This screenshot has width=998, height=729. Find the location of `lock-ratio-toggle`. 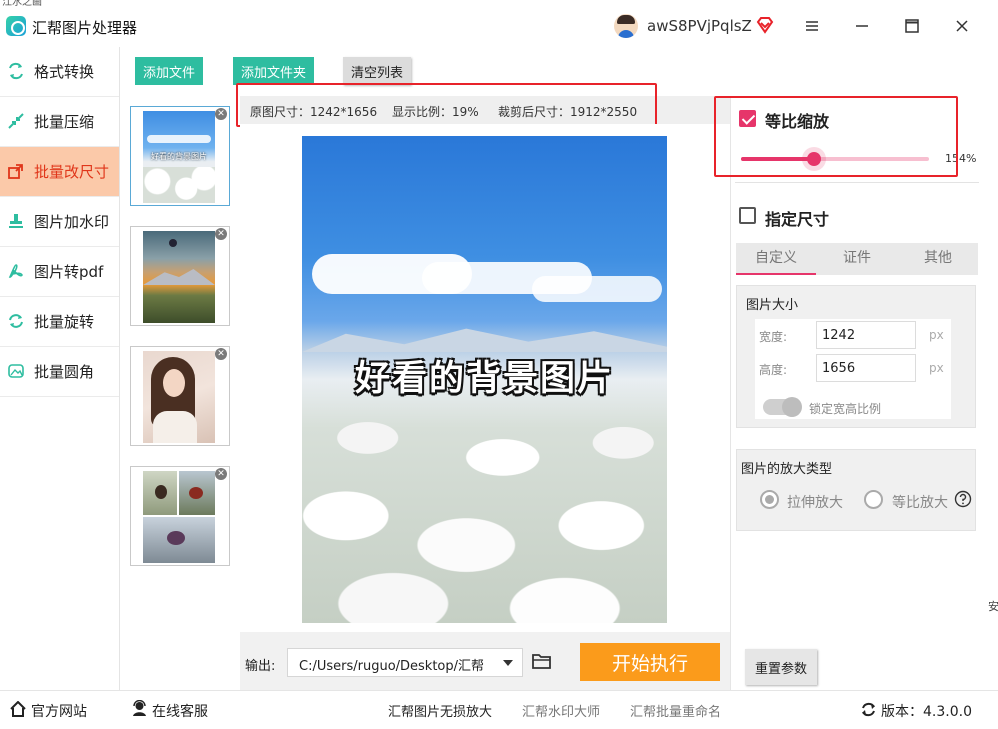

lock-ratio-toggle is located at coordinates (782, 407).